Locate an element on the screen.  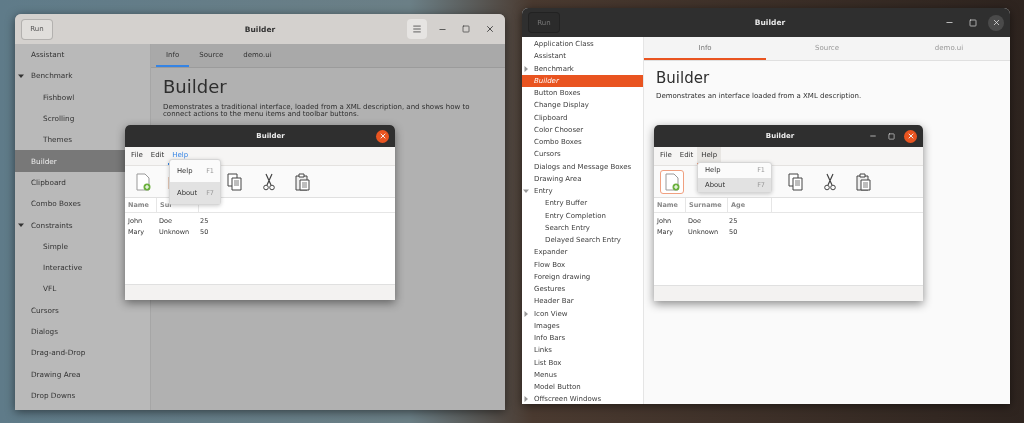
toolbar-button is located at coordinates (672, 181).